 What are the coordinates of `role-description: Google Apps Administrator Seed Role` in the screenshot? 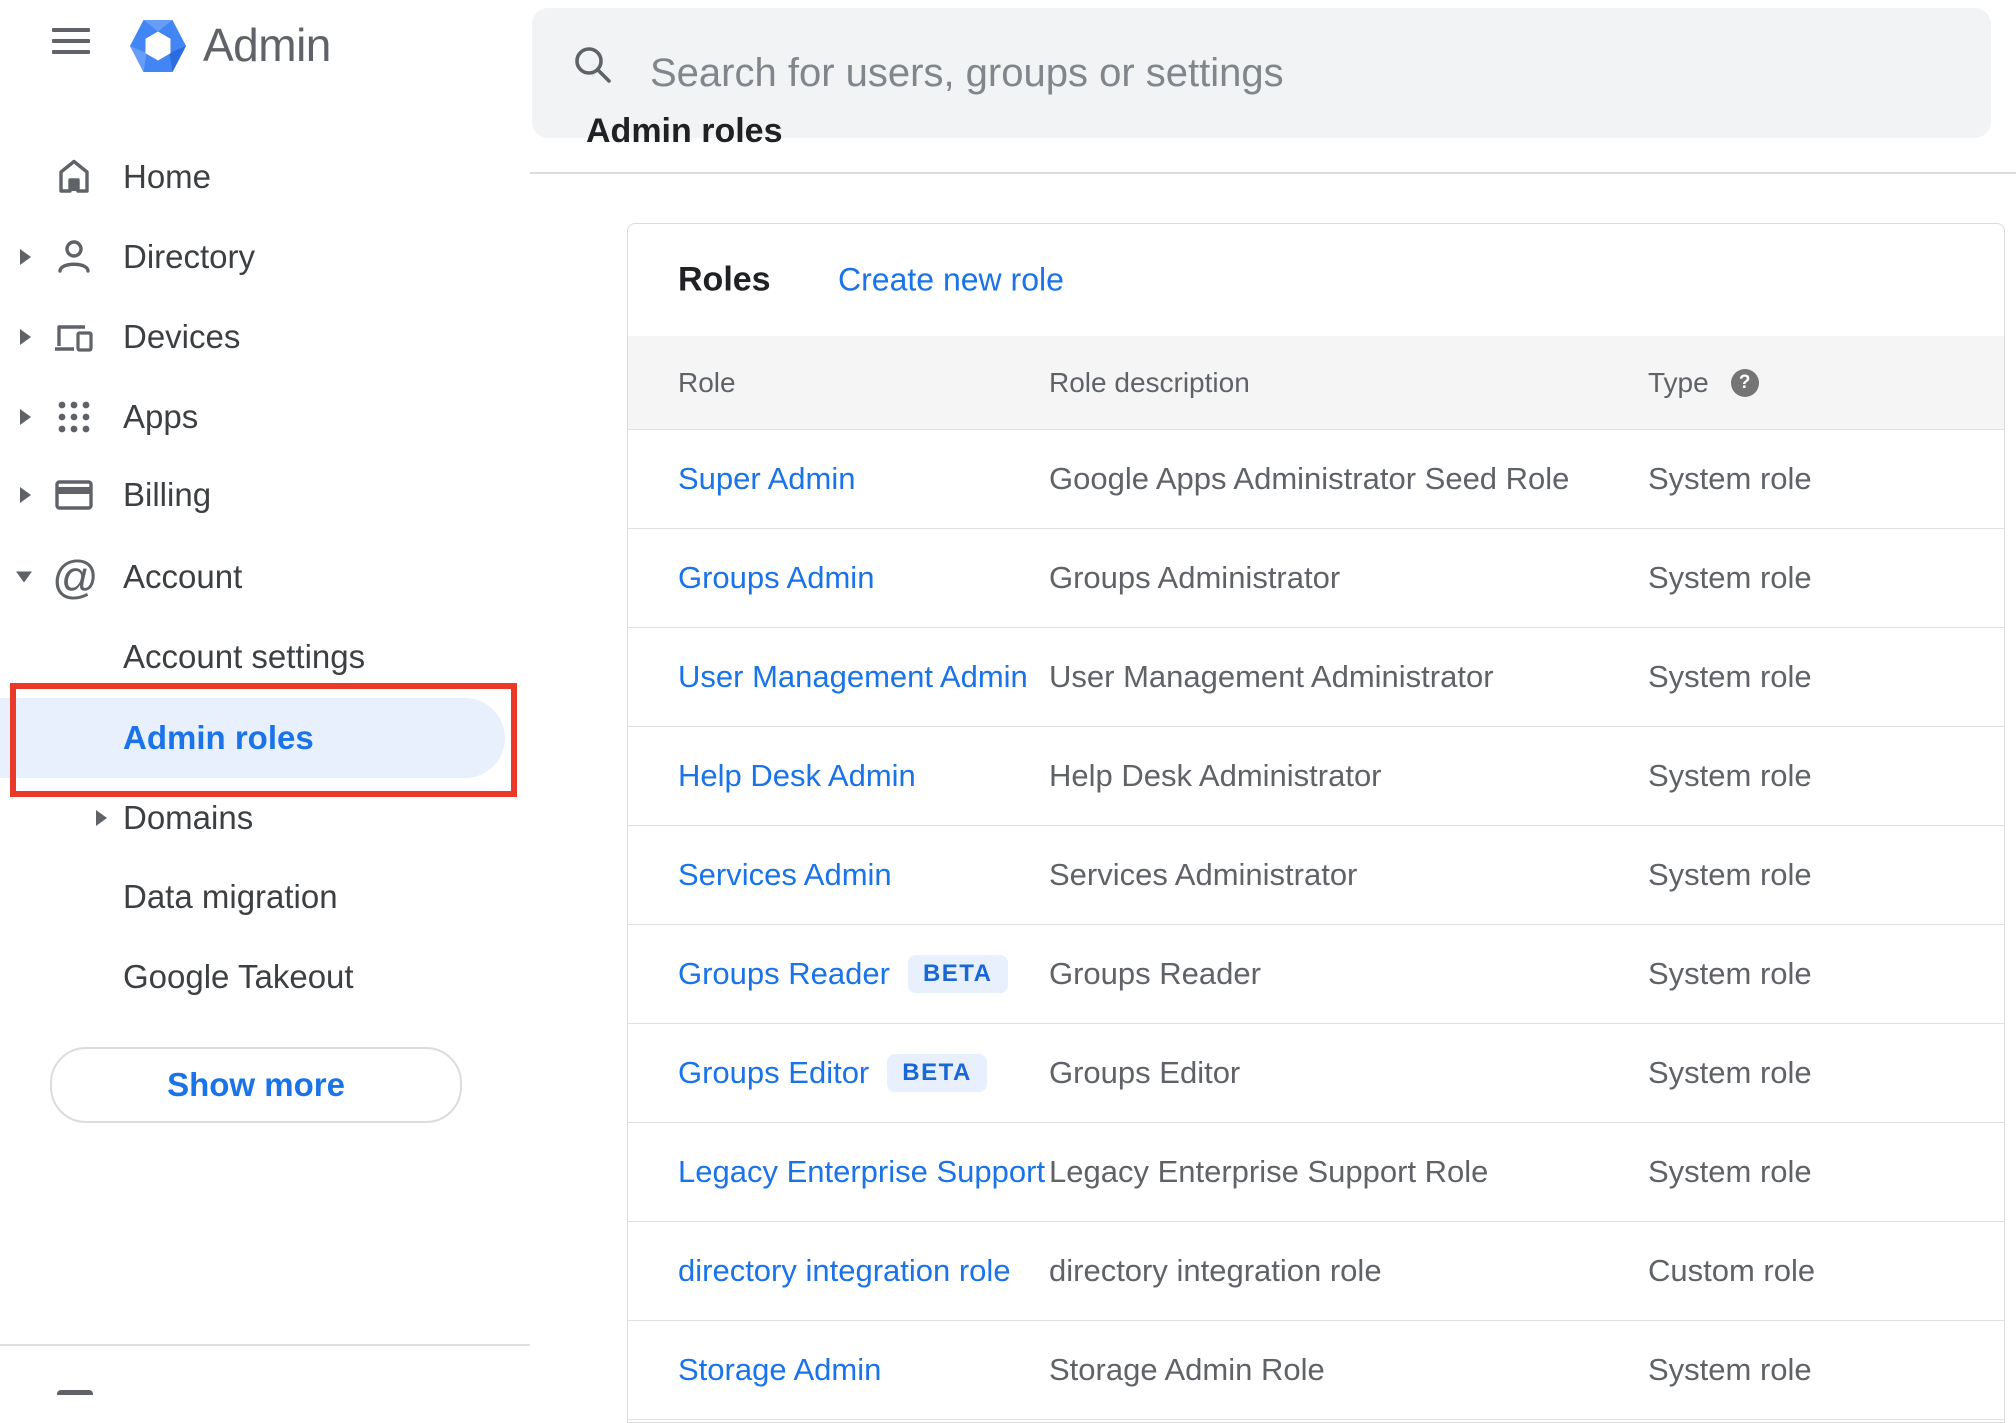 It's located at (1309, 478).